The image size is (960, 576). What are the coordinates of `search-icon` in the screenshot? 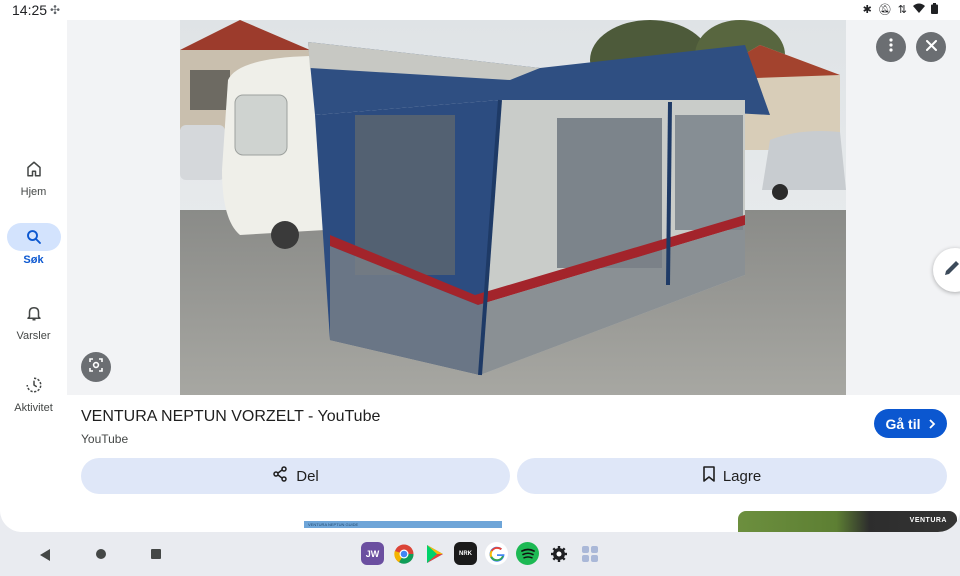 It's located at (33, 237).